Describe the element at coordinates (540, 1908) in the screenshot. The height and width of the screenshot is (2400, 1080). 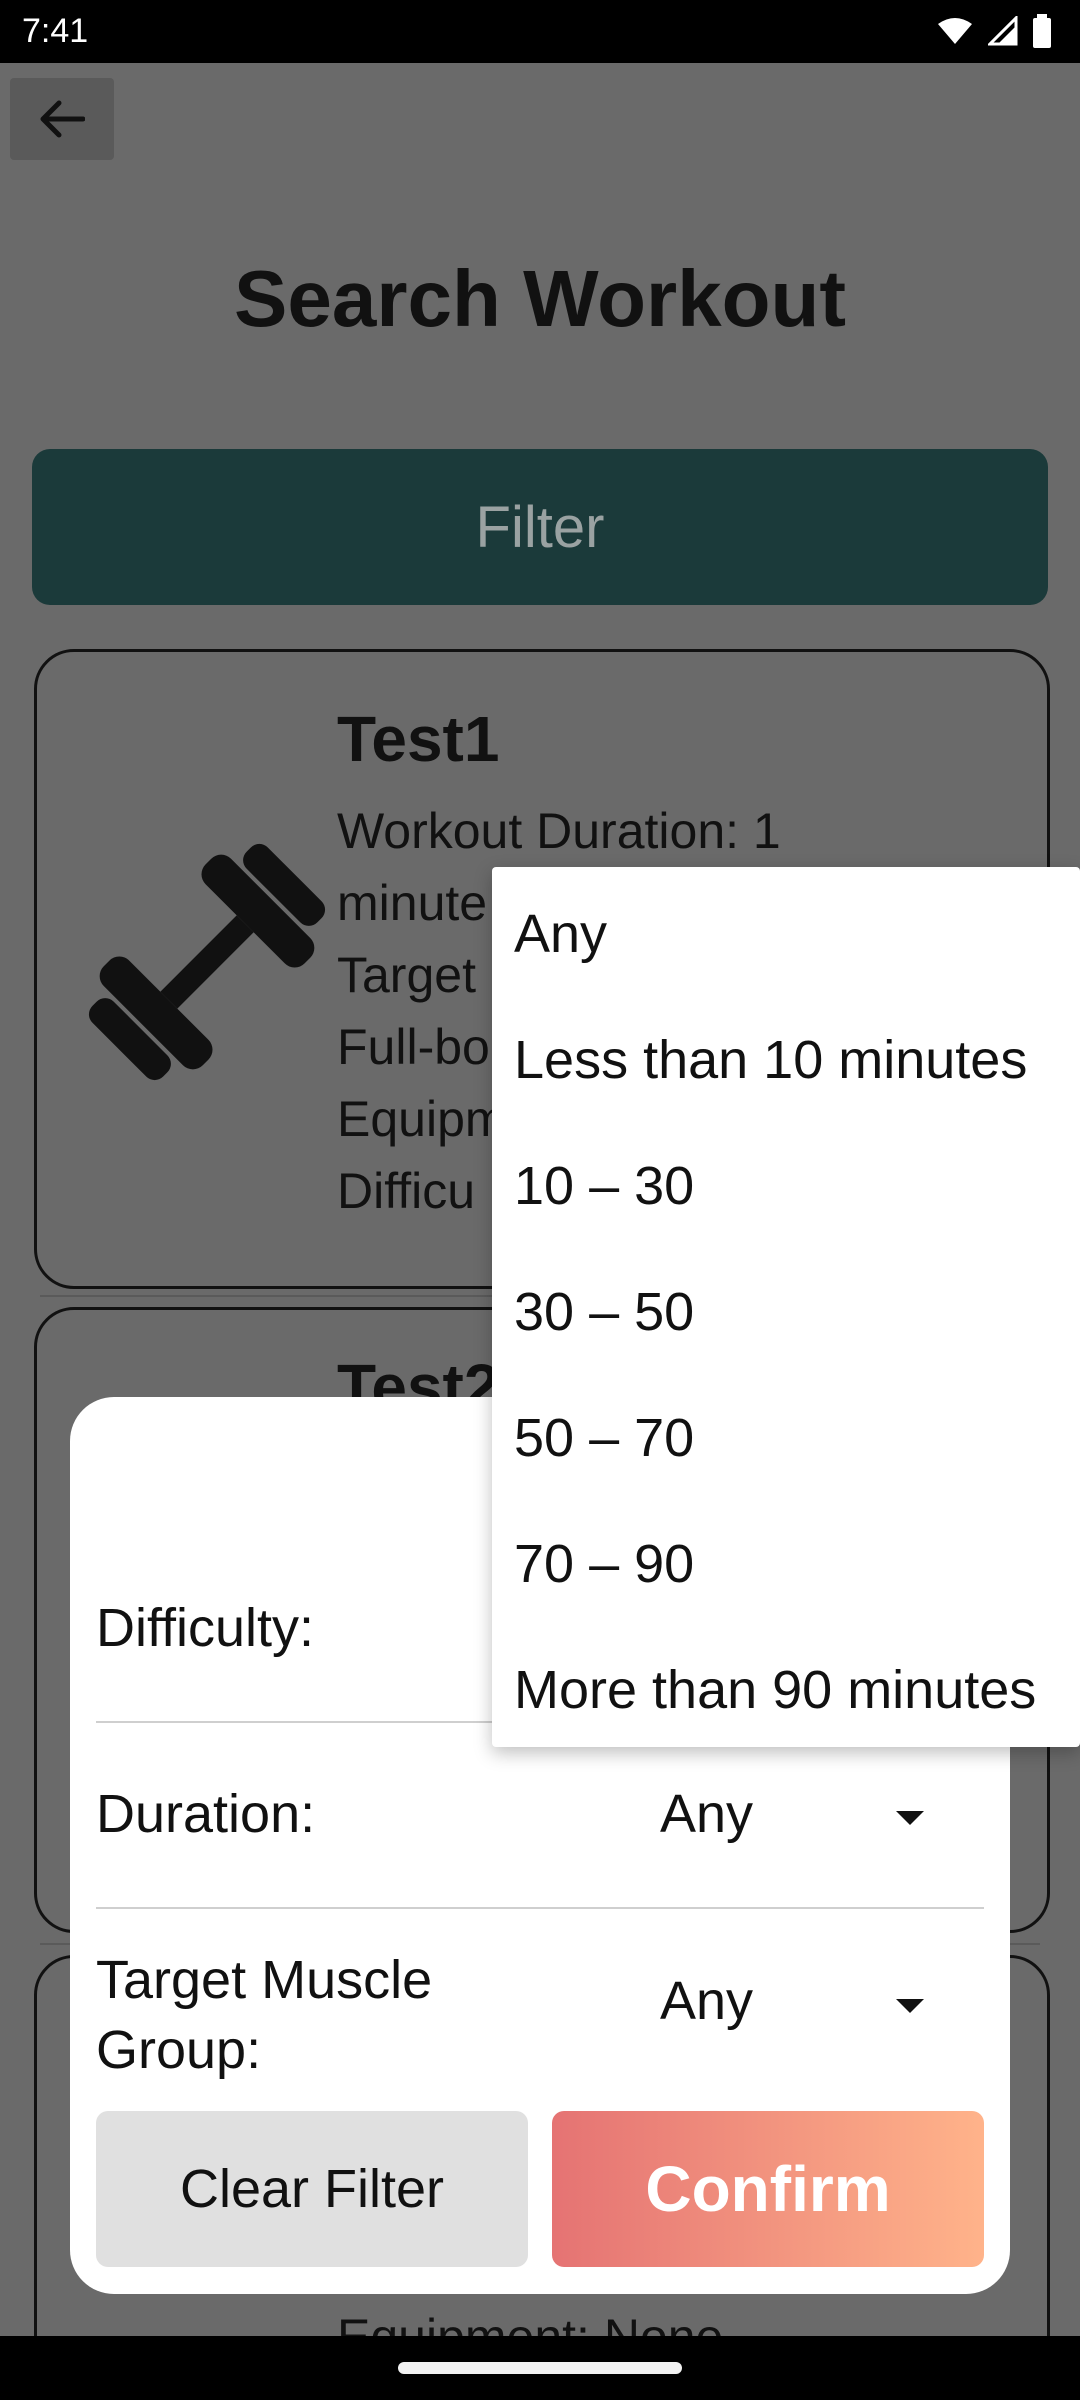
I see `row-divider` at that location.